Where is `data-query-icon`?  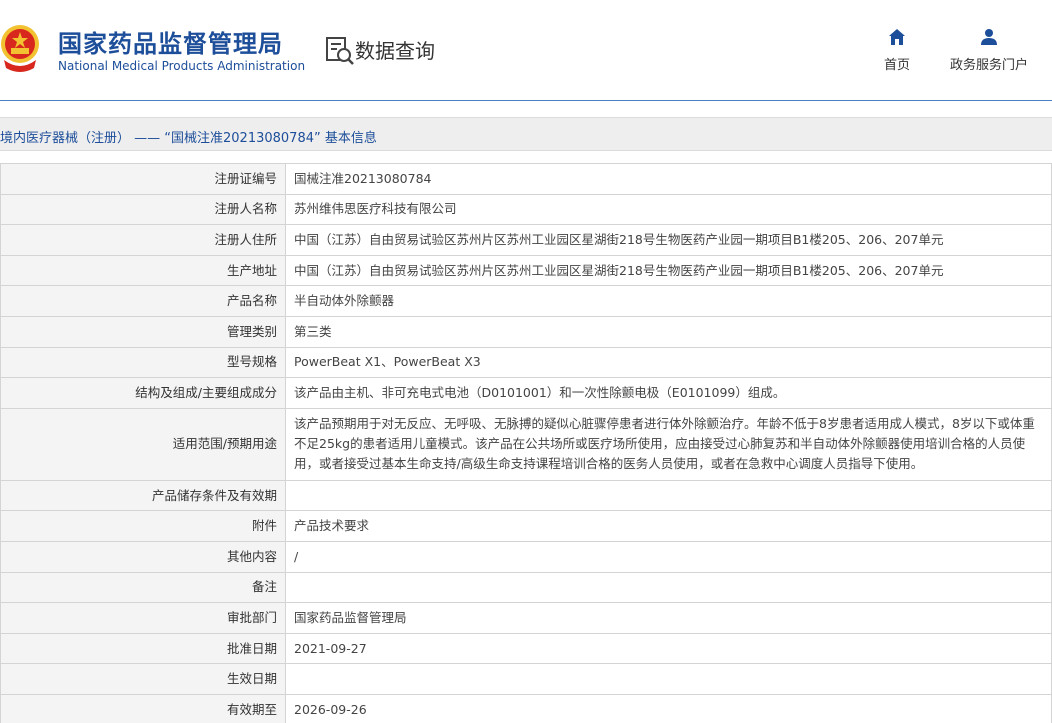
data-query-icon is located at coordinates (340, 51).